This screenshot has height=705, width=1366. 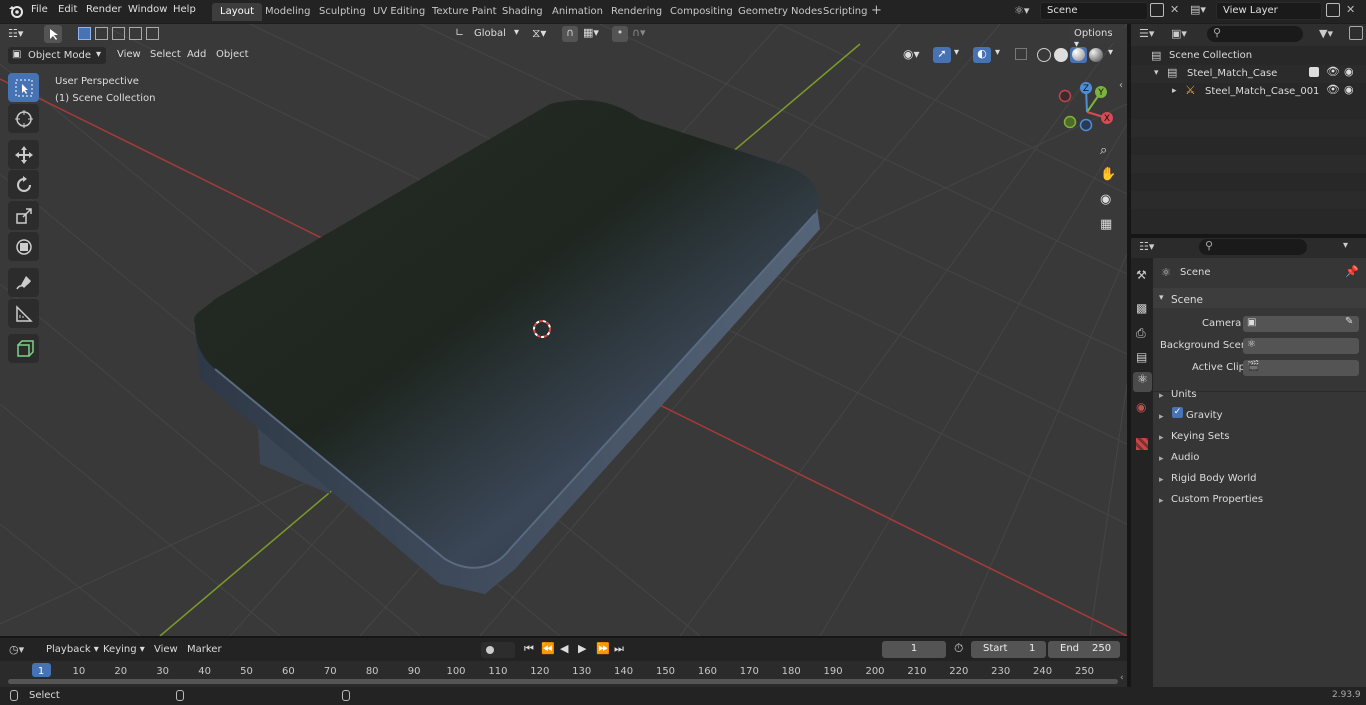 I want to click on snap-target-icon: ▦▾, so click(x=591, y=32).